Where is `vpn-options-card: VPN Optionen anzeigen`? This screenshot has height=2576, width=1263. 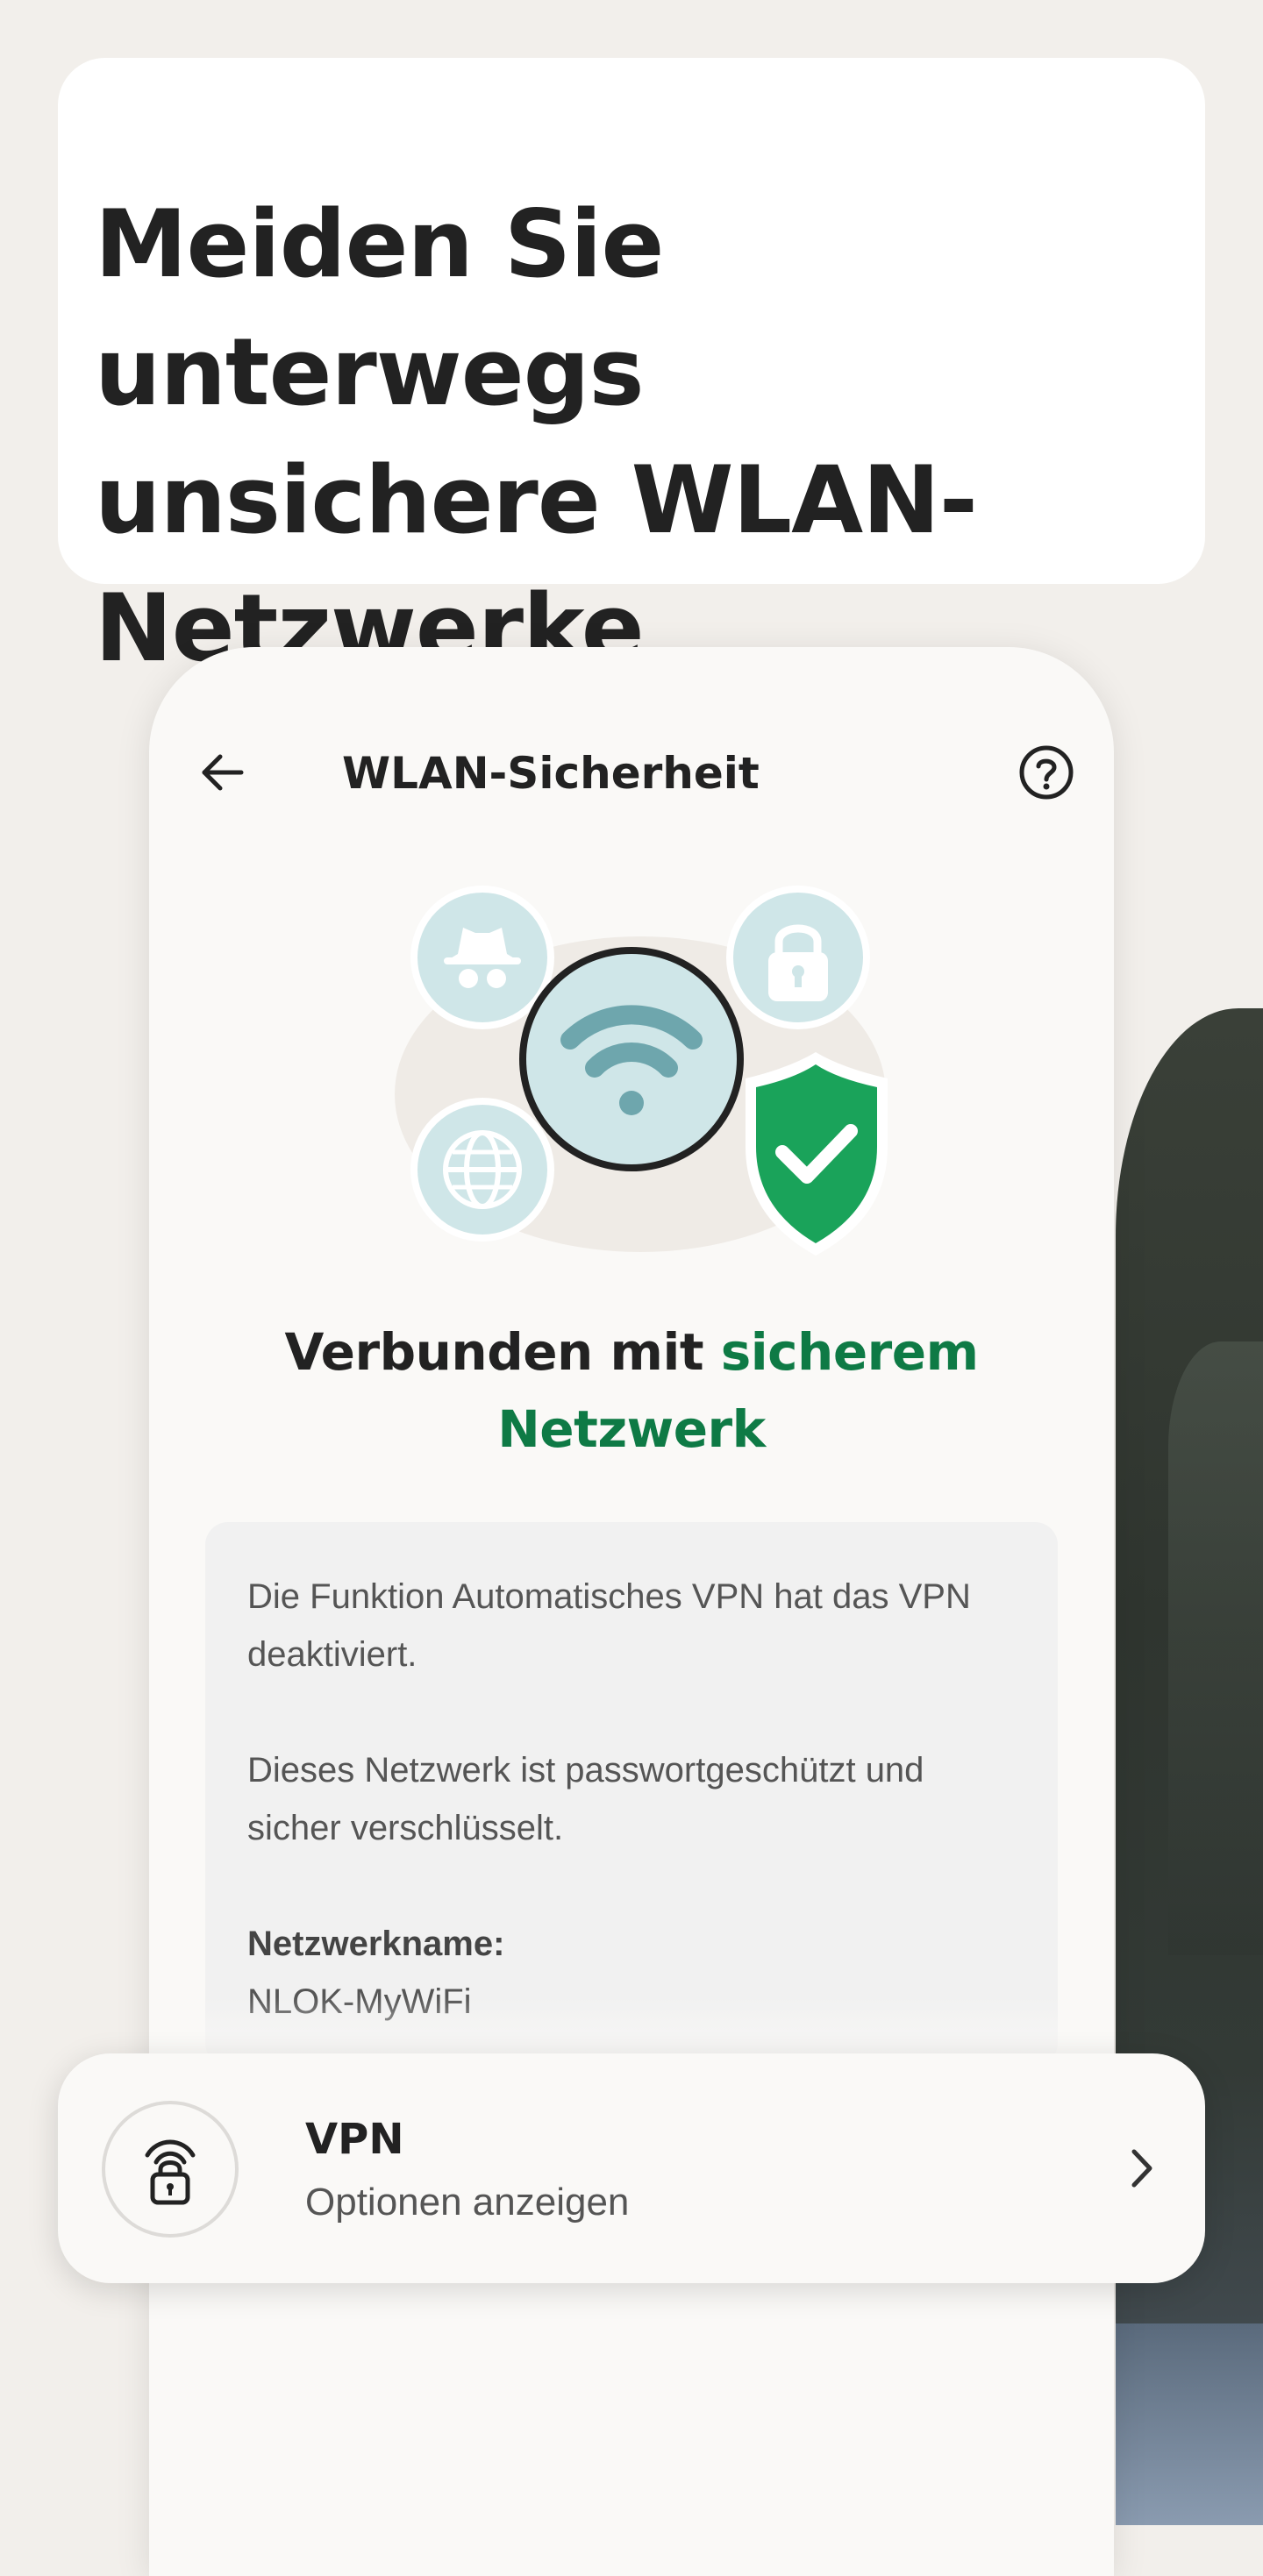
vpn-options-card: VPN Optionen anzeigen is located at coordinates (631, 2168).